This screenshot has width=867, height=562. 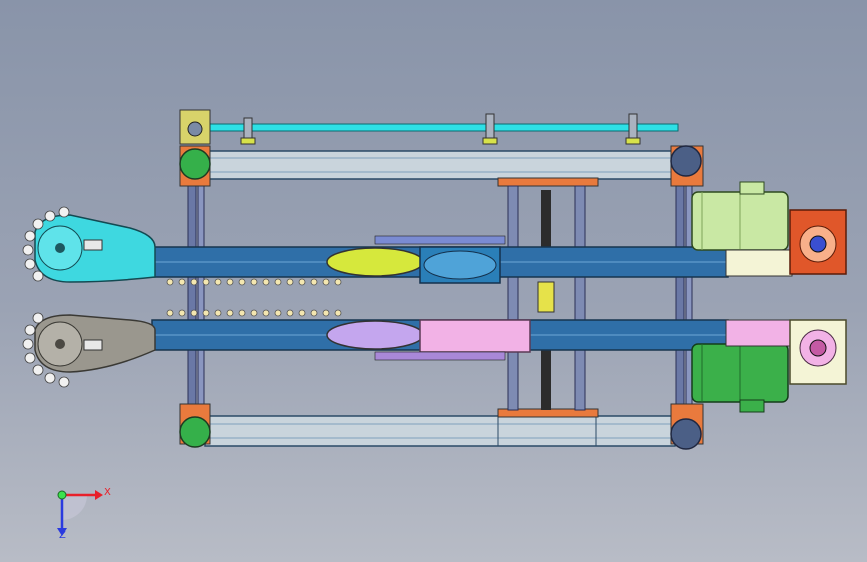 What do you see at coordinates (254, 282) in the screenshot?
I see `upper-chain-links` at bounding box center [254, 282].